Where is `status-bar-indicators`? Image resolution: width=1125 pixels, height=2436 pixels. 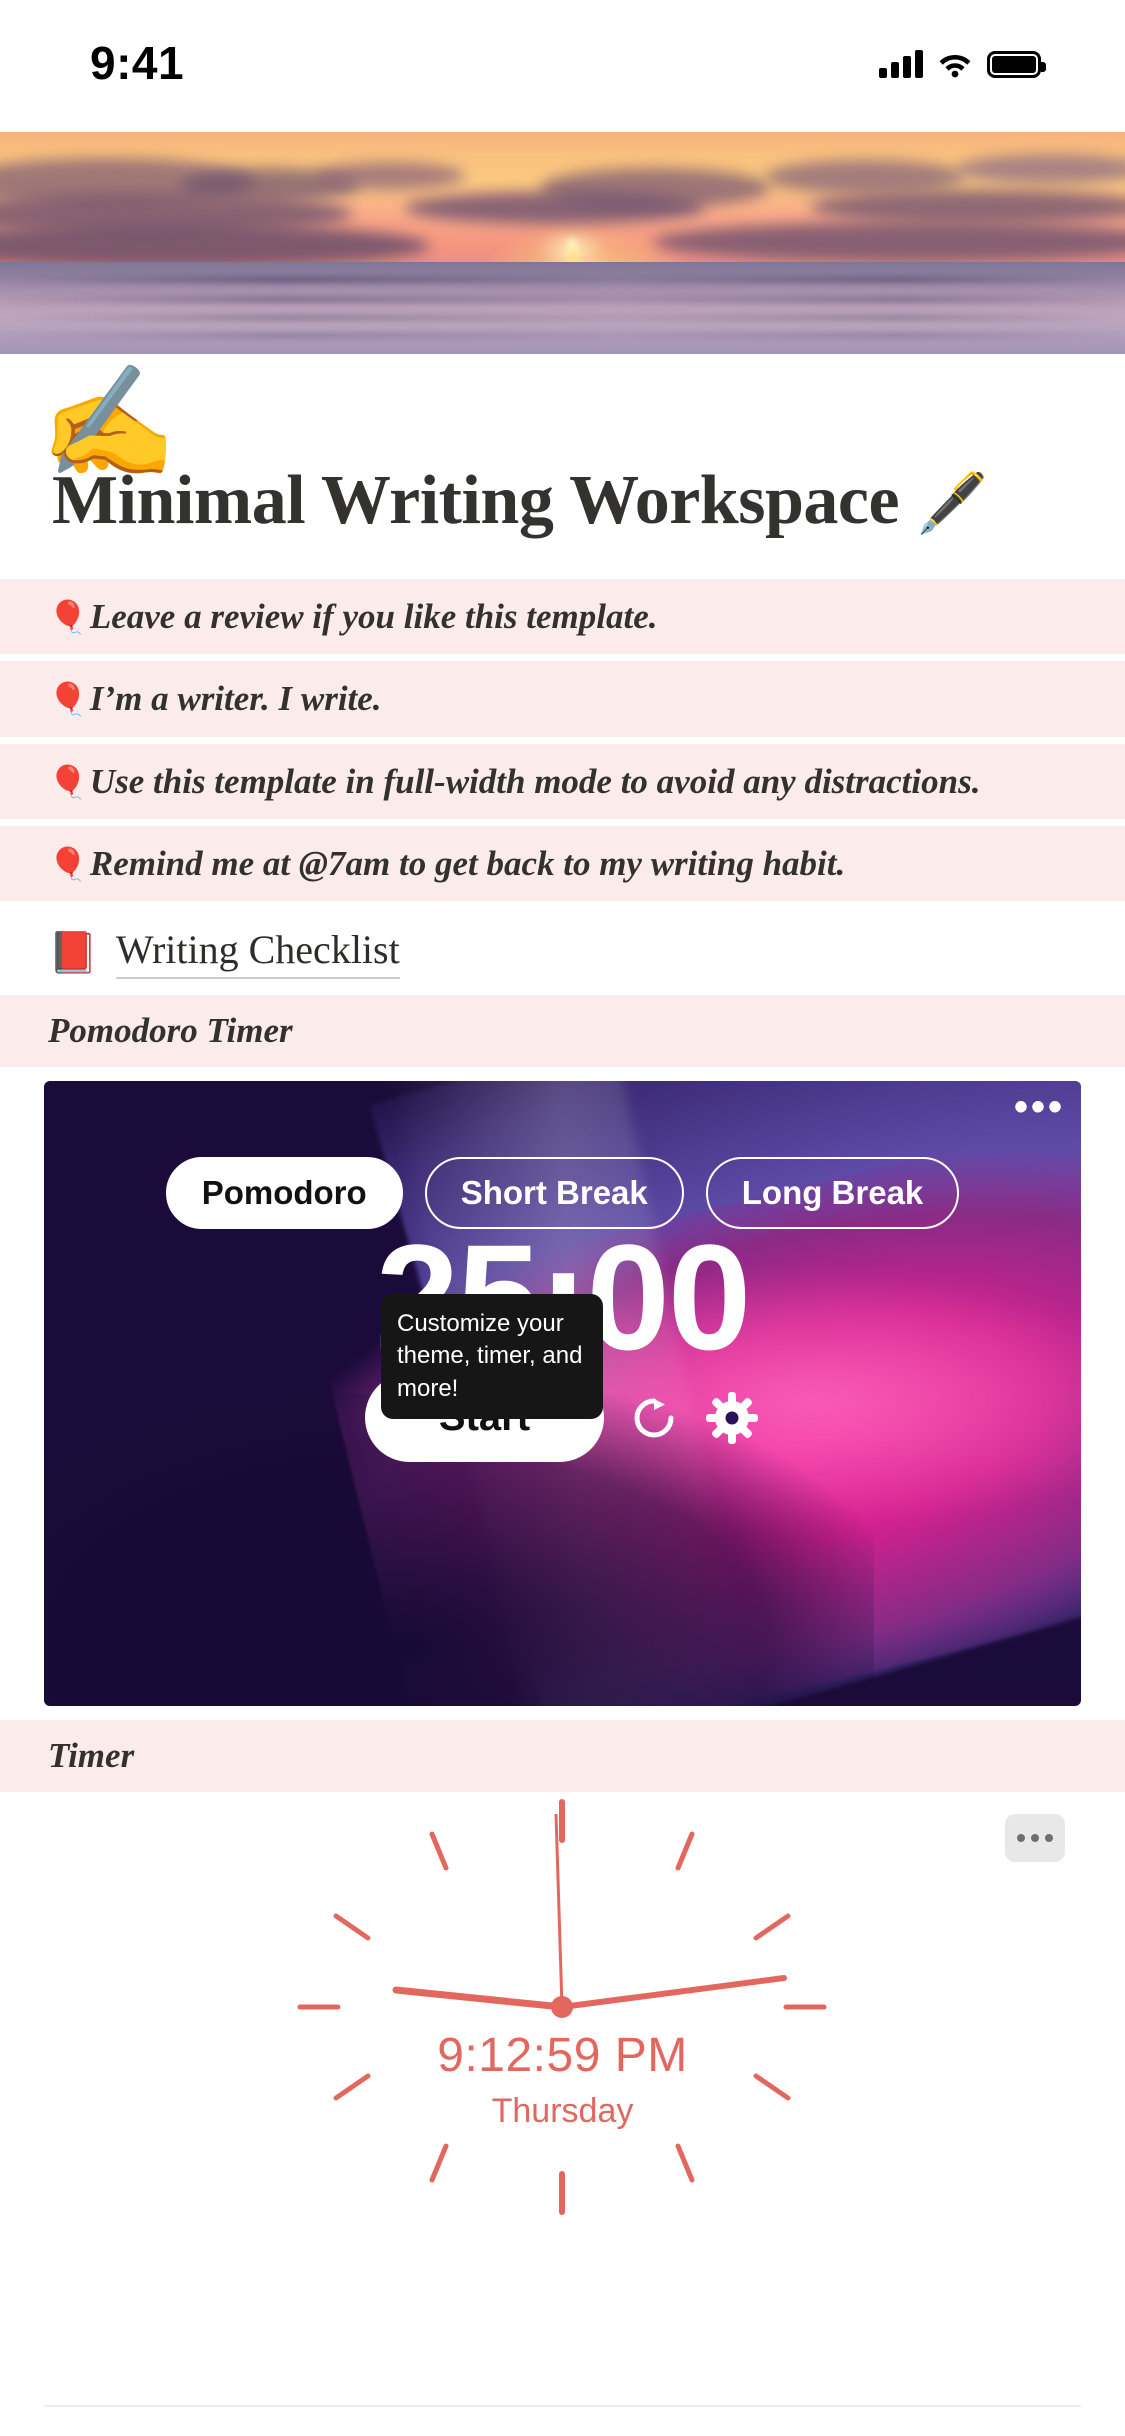
status-bar-indicators is located at coordinates (962, 64).